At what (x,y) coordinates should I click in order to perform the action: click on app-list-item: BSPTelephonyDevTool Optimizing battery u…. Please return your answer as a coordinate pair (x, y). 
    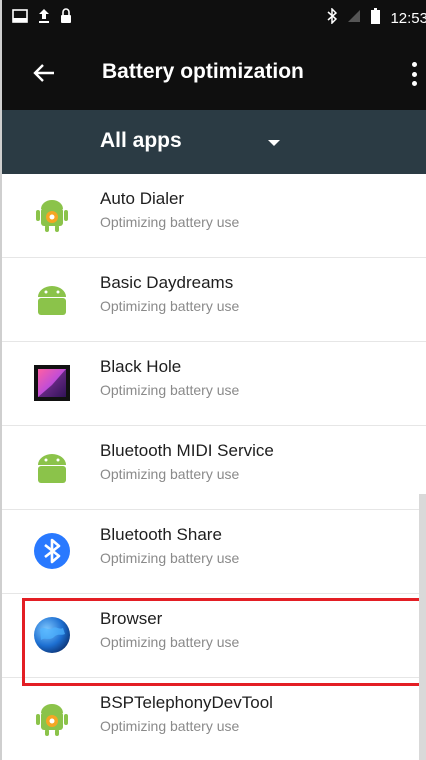
    Looking at the image, I should click on (214, 719).